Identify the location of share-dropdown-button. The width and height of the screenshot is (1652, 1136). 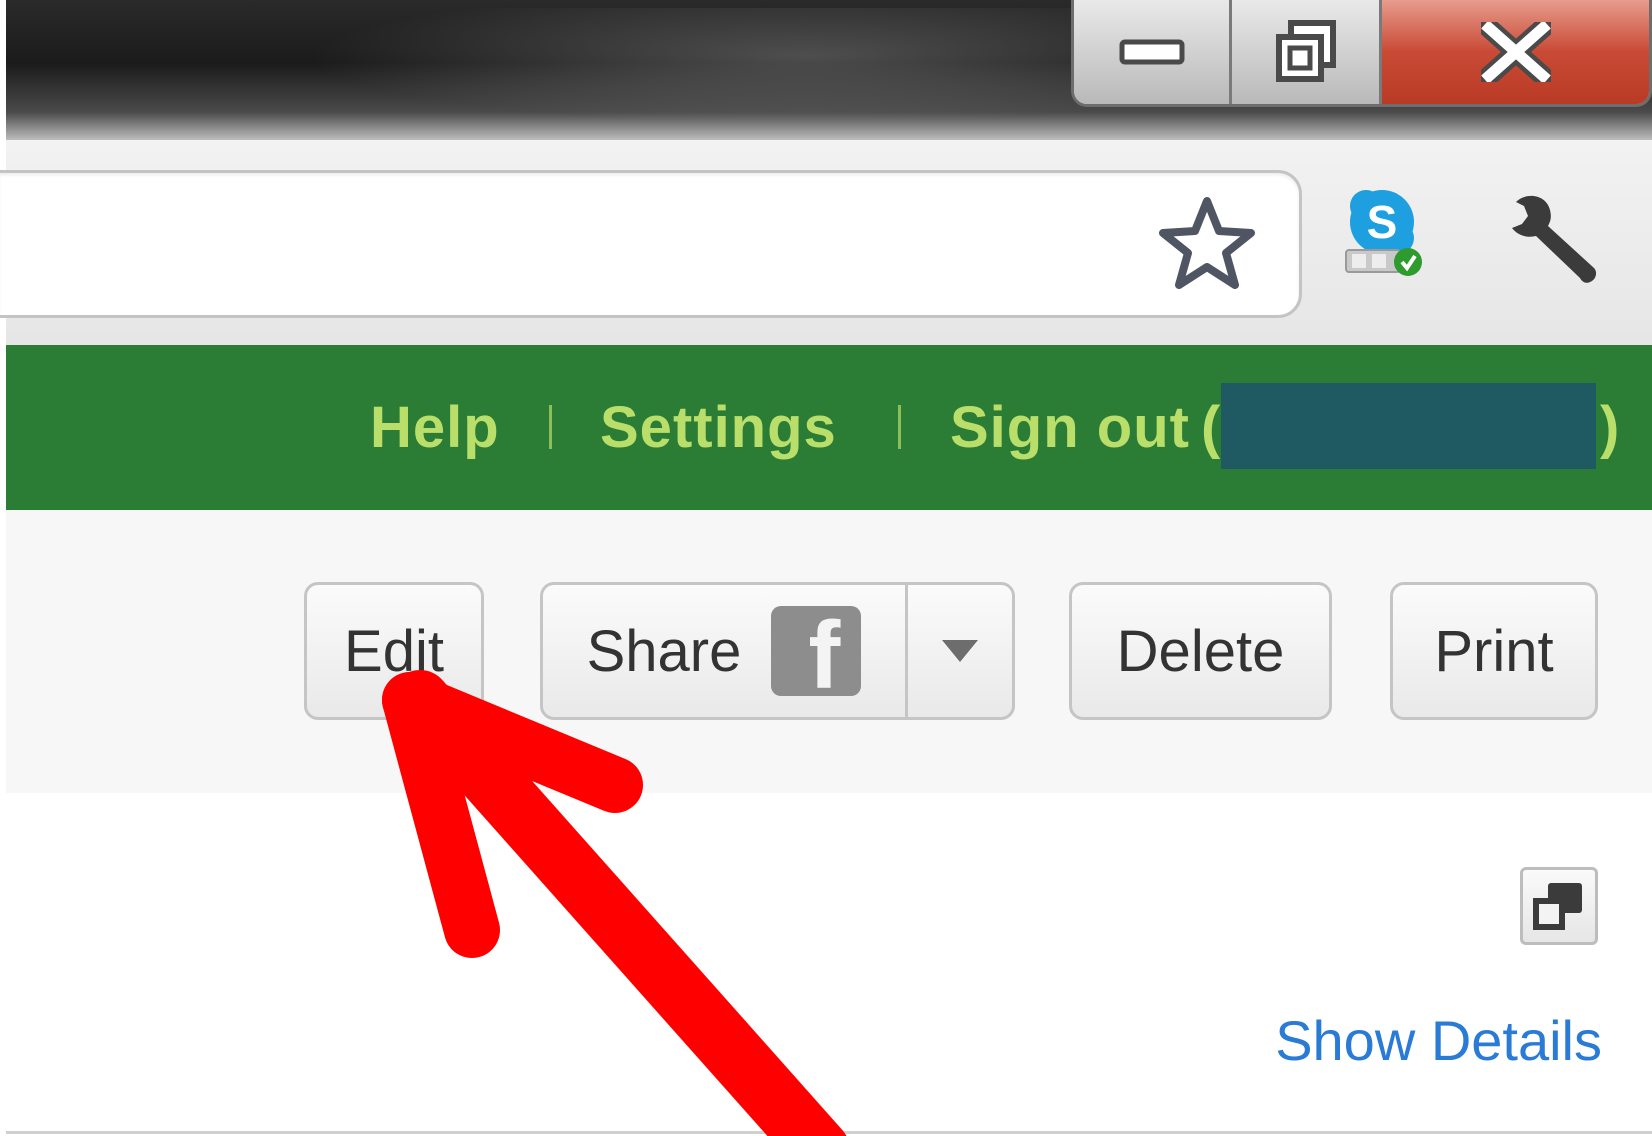
(960, 651).